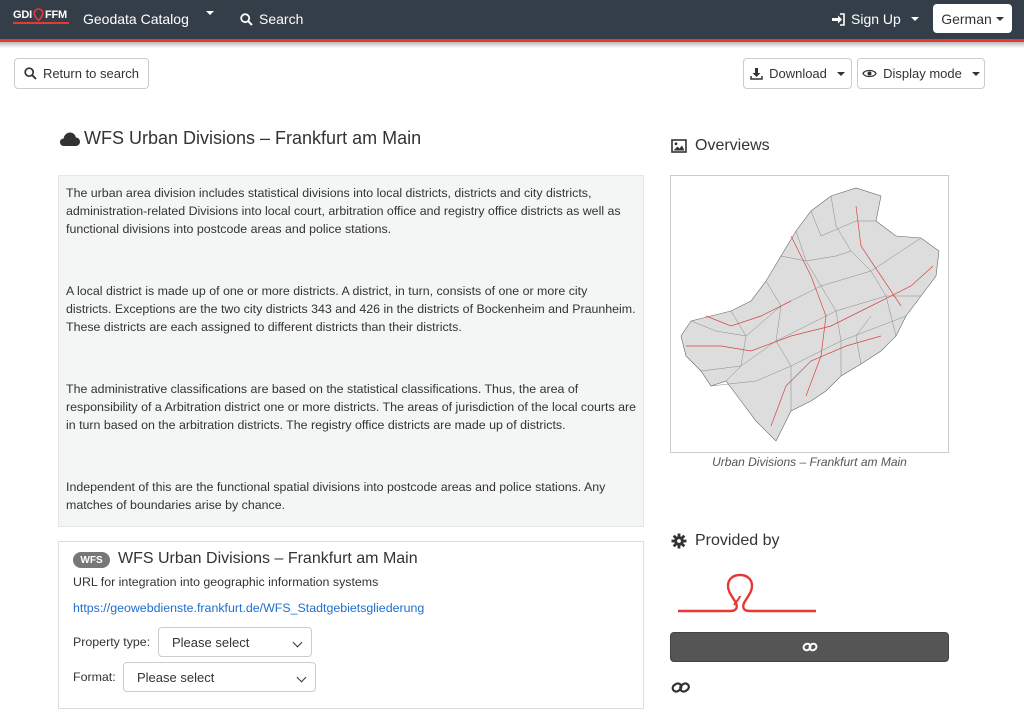 This screenshot has width=1024, height=720. What do you see at coordinates (512, 45) in the screenshot?
I see `navbar-shadow` at bounding box center [512, 45].